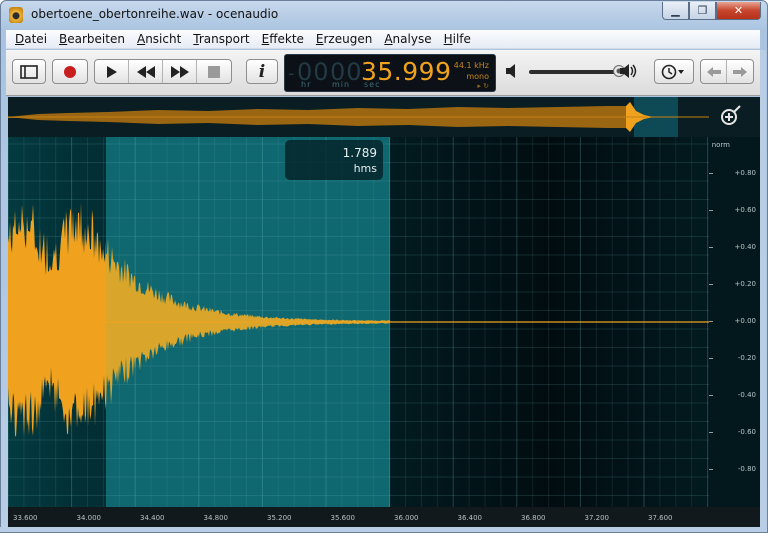 Image resolution: width=768 pixels, height=533 pixels. I want to click on history-clock-icon, so click(672, 71).